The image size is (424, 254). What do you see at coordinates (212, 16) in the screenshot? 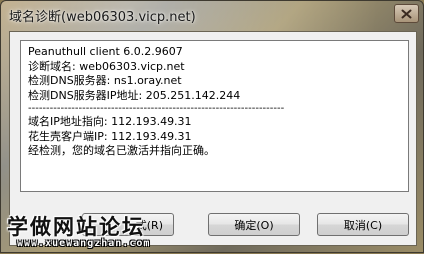
I see `title-bar: 域名诊断(web06303.vicp.net)` at bounding box center [212, 16].